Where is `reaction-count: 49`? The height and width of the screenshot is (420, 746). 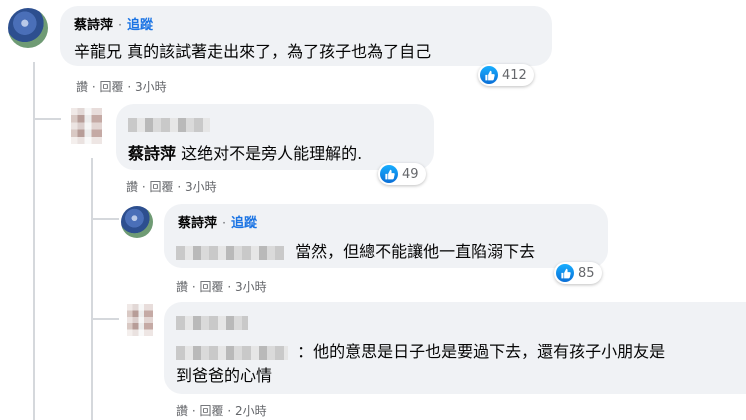 reaction-count: 49 is located at coordinates (402, 174).